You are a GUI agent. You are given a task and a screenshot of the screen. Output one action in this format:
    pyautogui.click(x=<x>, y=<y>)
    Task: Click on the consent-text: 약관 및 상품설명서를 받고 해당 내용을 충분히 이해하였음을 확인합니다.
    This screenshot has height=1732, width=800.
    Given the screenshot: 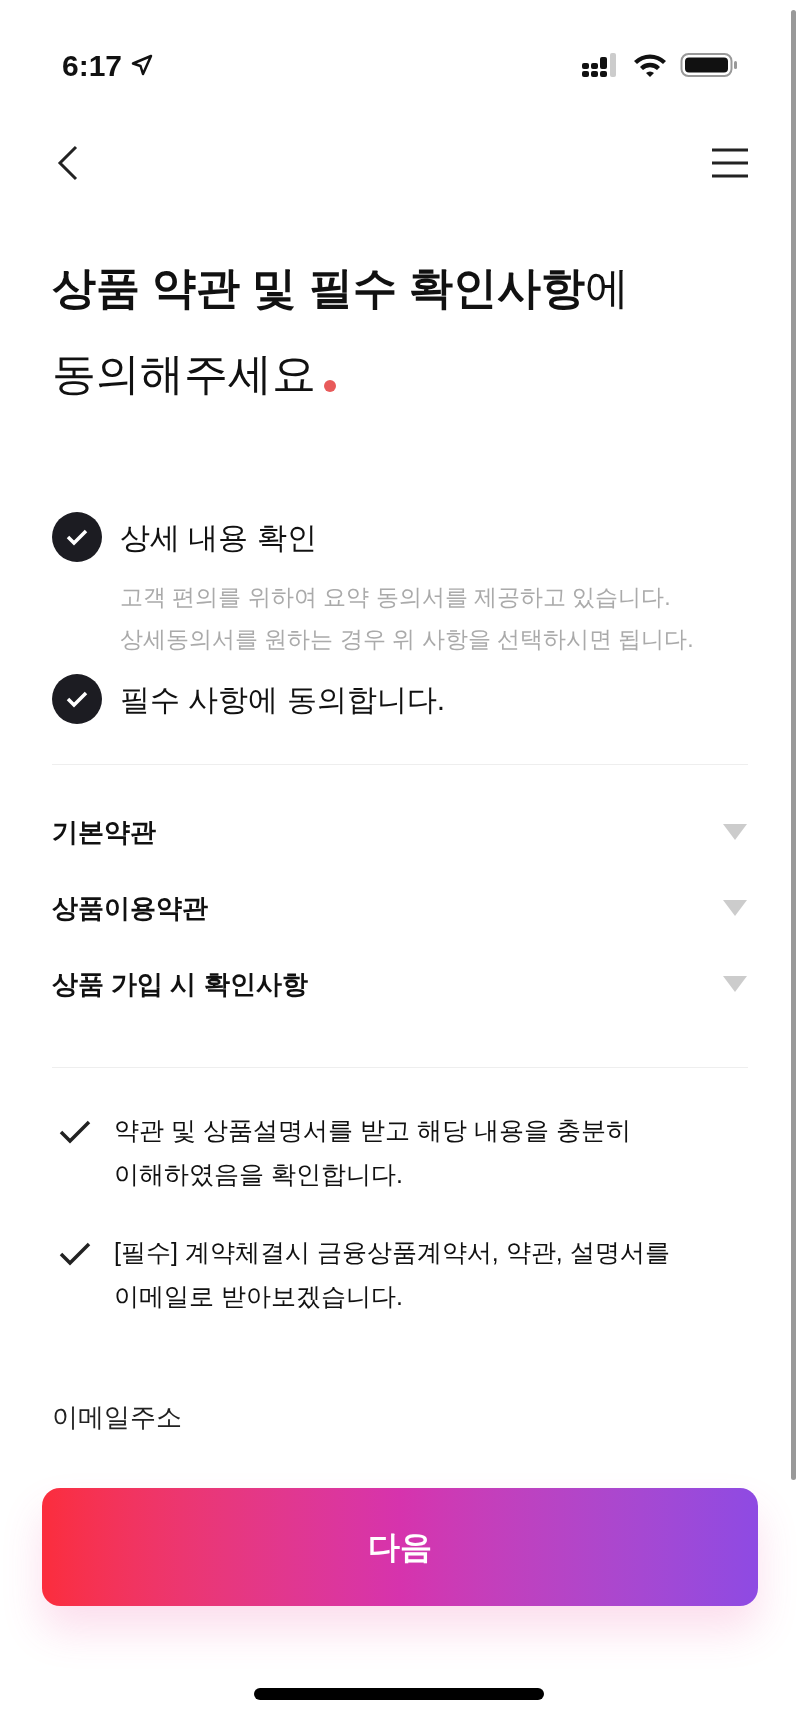 What is the action you would take?
    pyautogui.click(x=373, y=1152)
    